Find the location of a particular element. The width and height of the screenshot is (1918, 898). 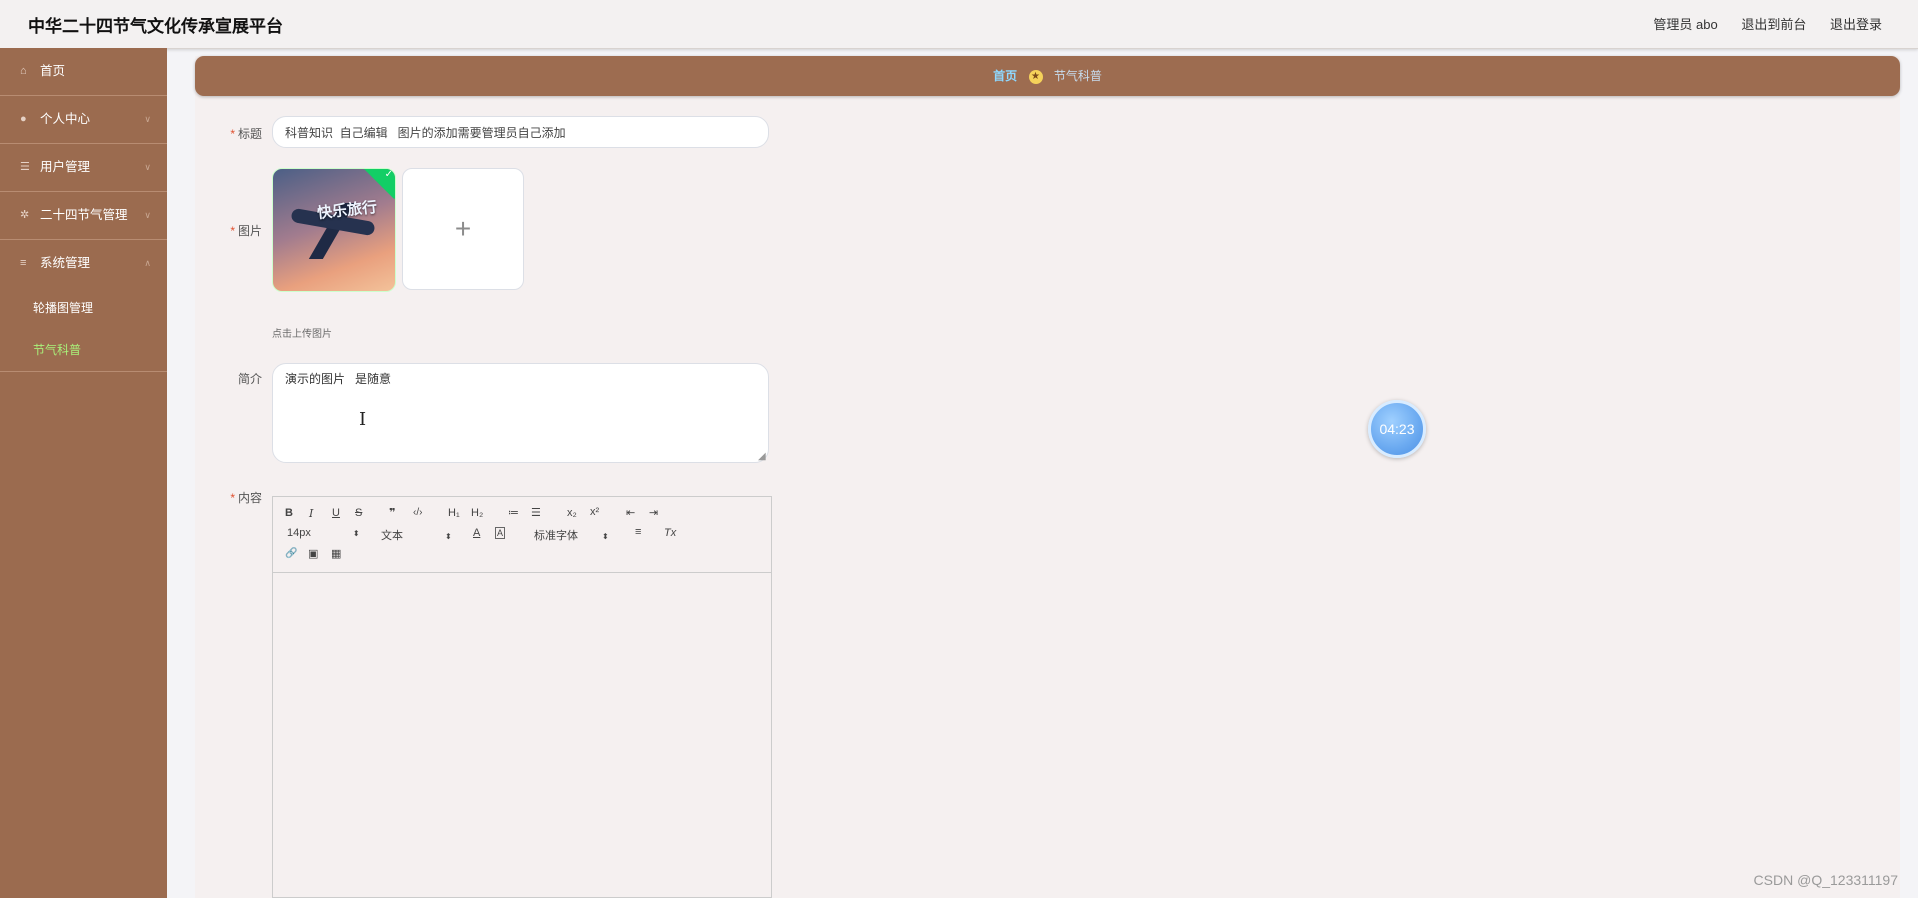

menu-icon: ≡ is located at coordinates (23, 263).